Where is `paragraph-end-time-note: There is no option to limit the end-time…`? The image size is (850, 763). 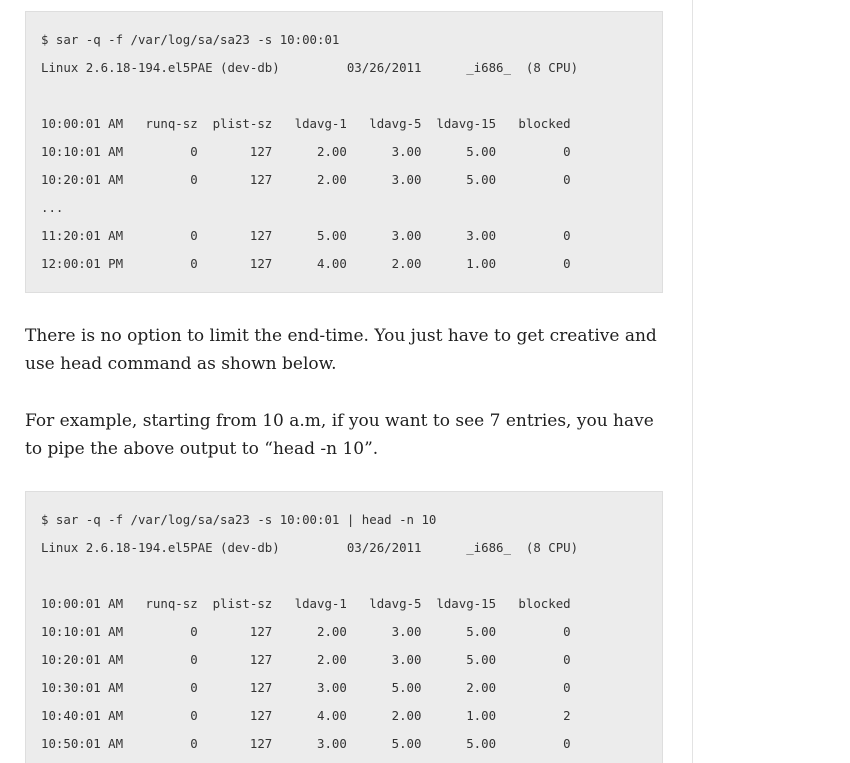 paragraph-end-time-note: There is no option to limit the end-time… is located at coordinates (341, 350).